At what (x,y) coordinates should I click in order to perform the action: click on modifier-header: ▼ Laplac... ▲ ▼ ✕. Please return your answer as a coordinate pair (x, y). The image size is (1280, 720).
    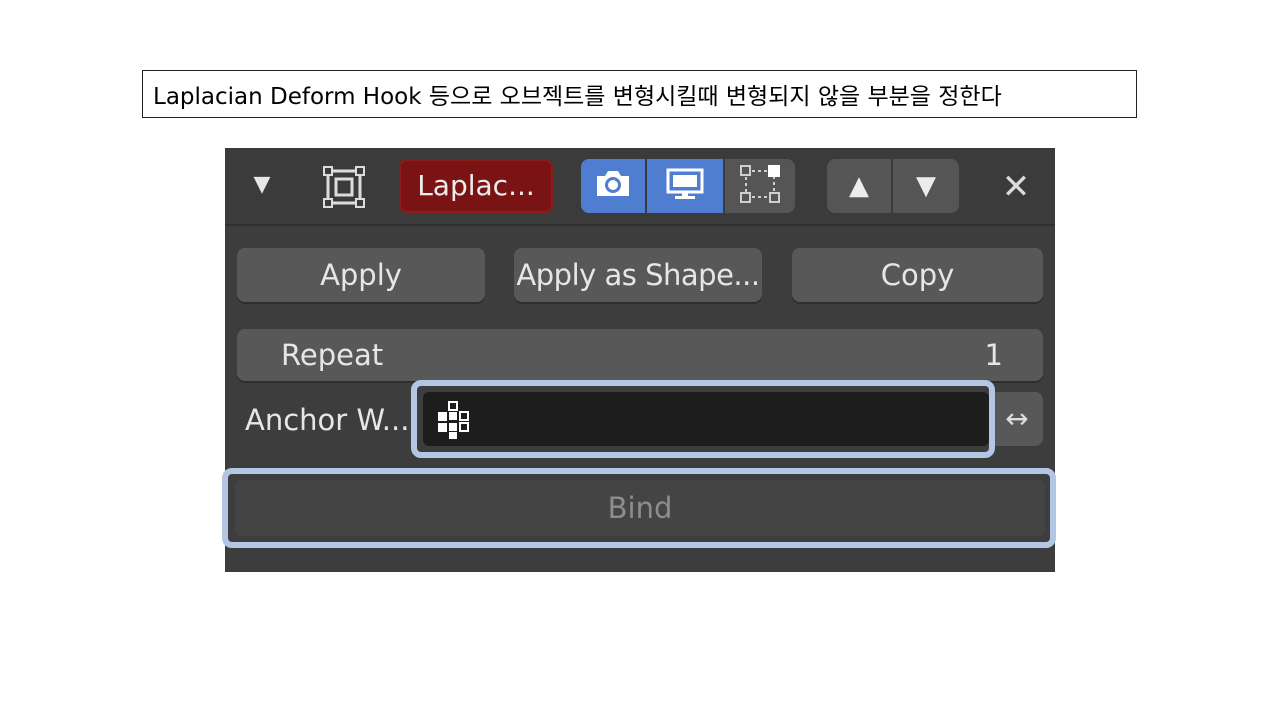
    Looking at the image, I should click on (640, 187).